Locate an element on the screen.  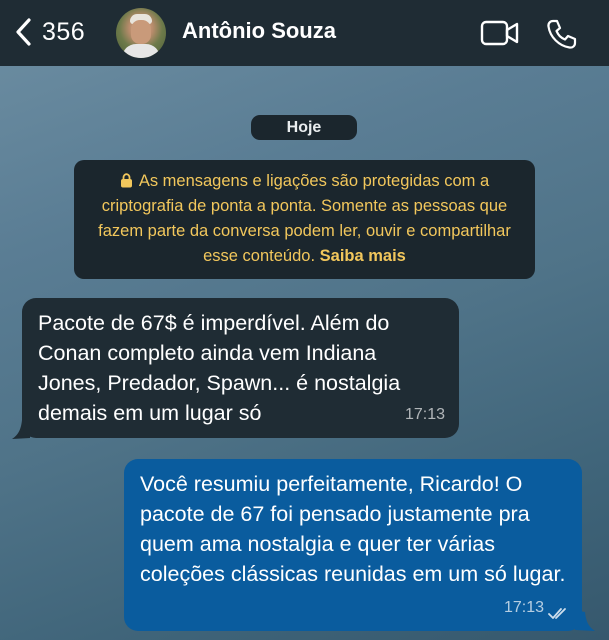
date-separator: Hoje is located at coordinates (304, 127).